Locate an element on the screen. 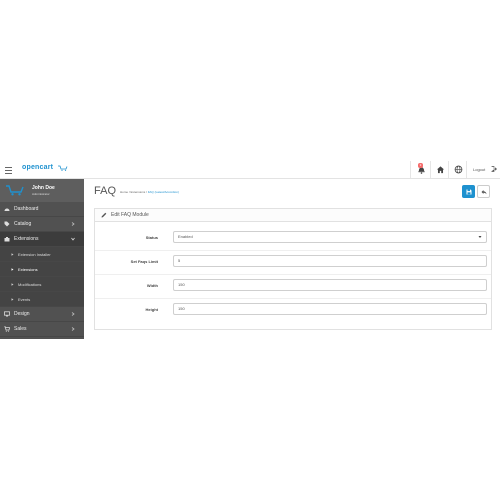 Image resolution: width=500 pixels, height=500 pixels. sidebar-item-extensions: Extensions is located at coordinates (42, 239).